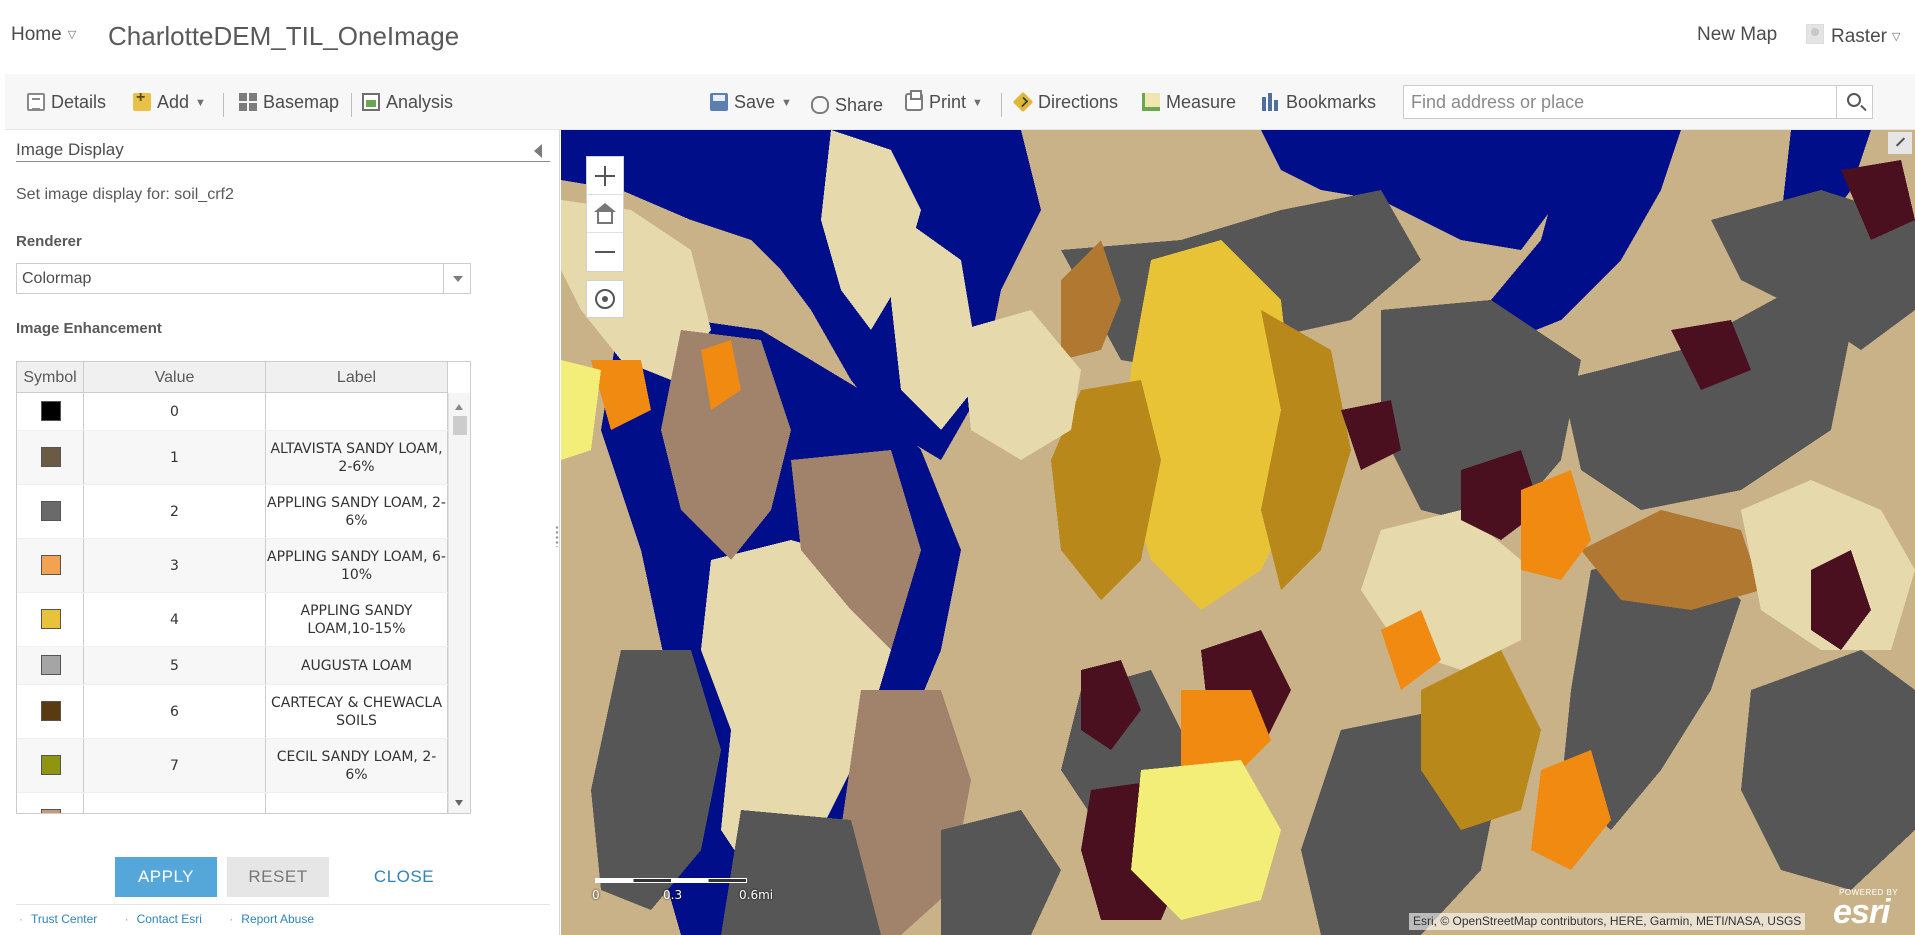 The width and height of the screenshot is (1915, 935). I want to click on value-cell: 8, so click(175, 803).